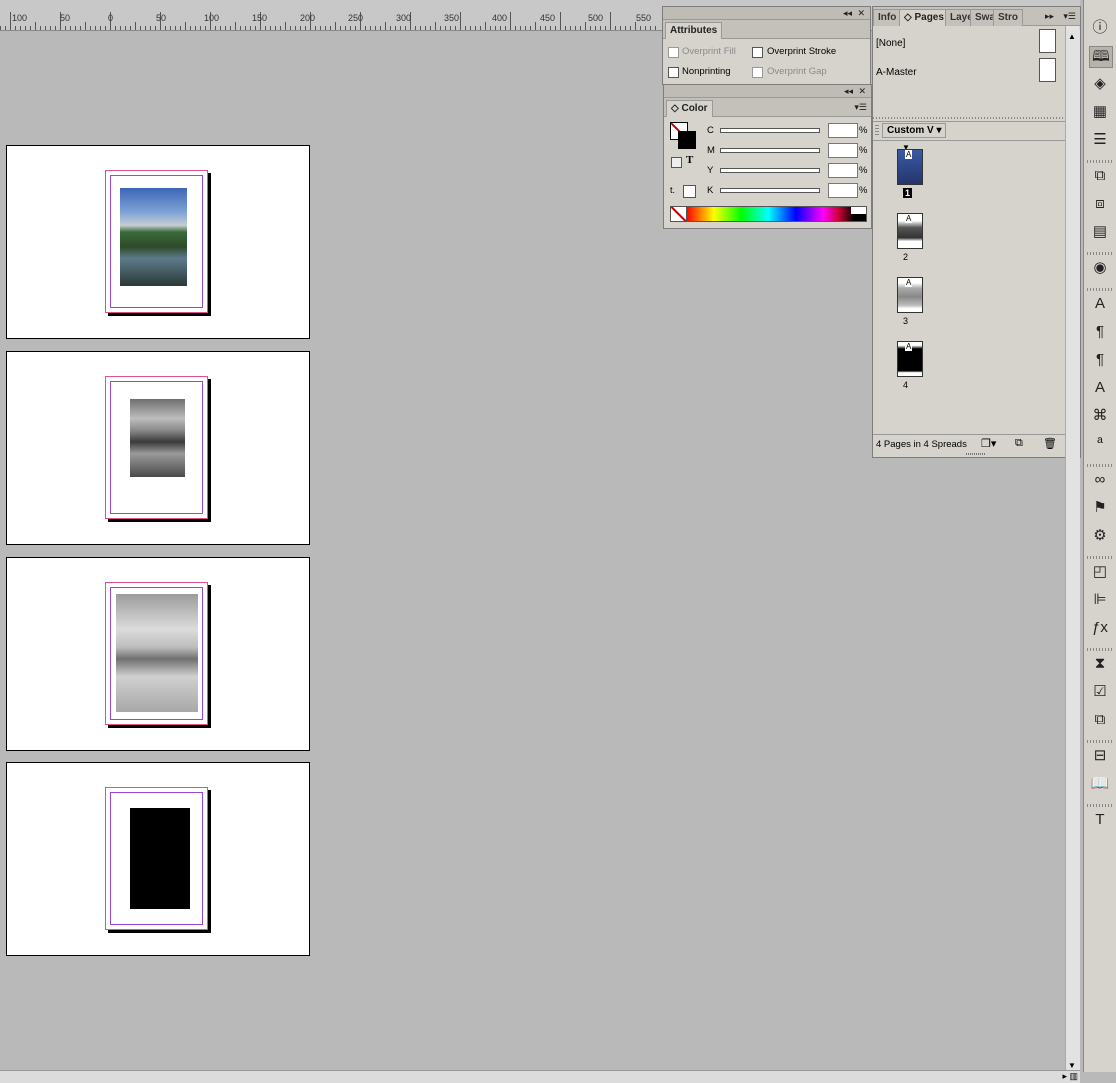 The width and height of the screenshot is (1116, 1083). What do you see at coordinates (770, 130) in the screenshot?
I see `channel-slider-c` at bounding box center [770, 130].